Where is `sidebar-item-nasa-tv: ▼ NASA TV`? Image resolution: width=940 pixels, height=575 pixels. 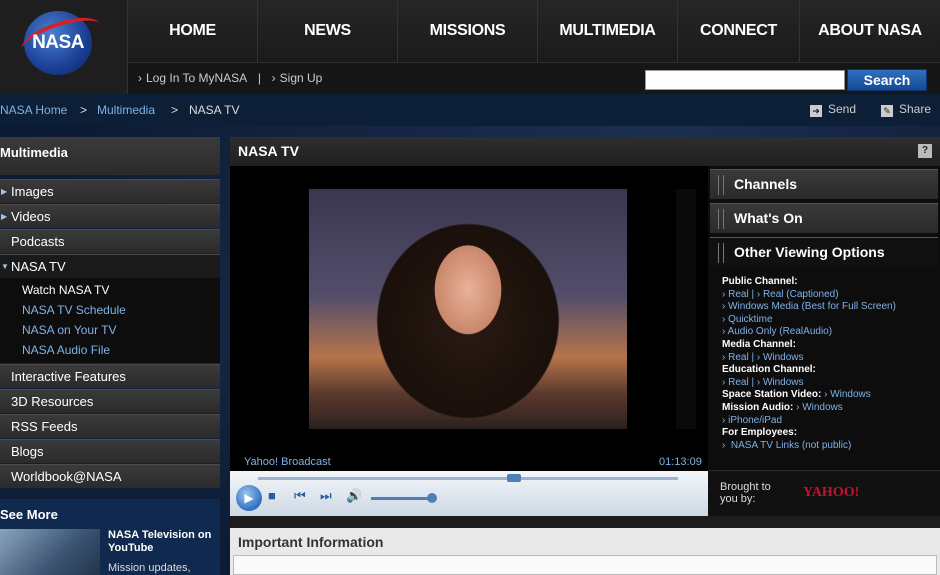 sidebar-item-nasa-tv: ▼ NASA TV is located at coordinates (110, 266).